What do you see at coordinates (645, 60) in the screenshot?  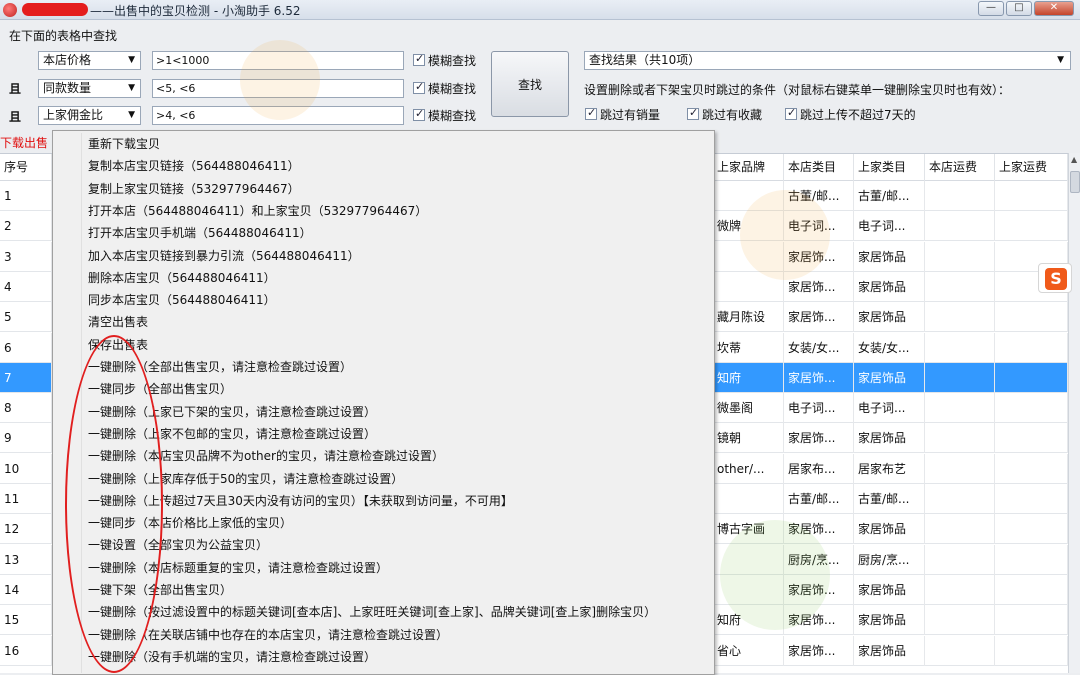 I see `result-select-value: 查找结果（共10项）` at bounding box center [645, 60].